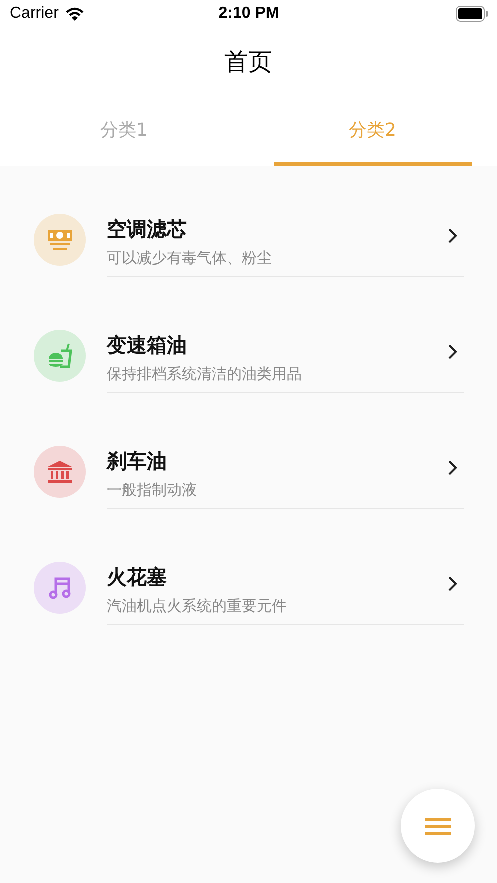  Describe the element at coordinates (34, 14) in the screenshot. I see `carrier-label: Carrier` at that location.